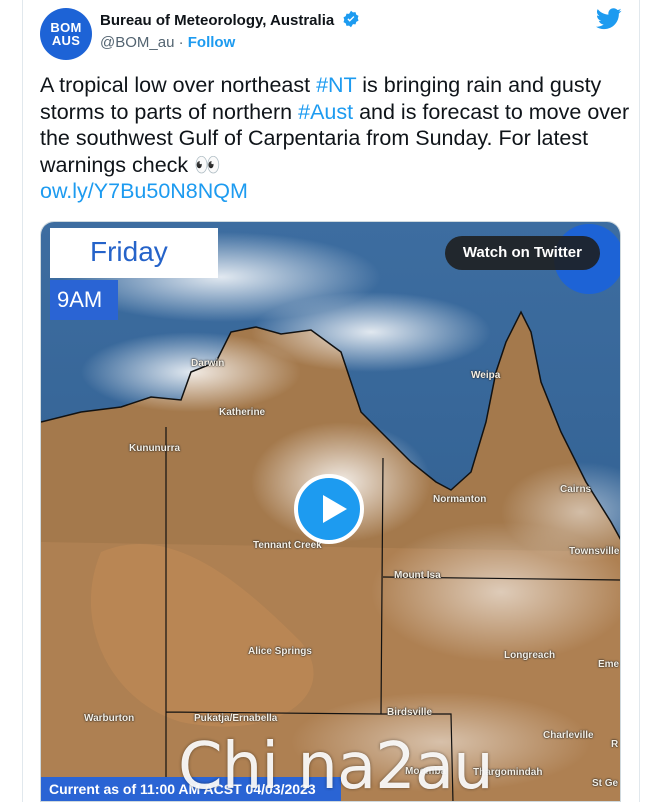 This screenshot has width=672, height=802. Describe the element at coordinates (208, 363) in the screenshot. I see `place-label: Darwin` at that location.